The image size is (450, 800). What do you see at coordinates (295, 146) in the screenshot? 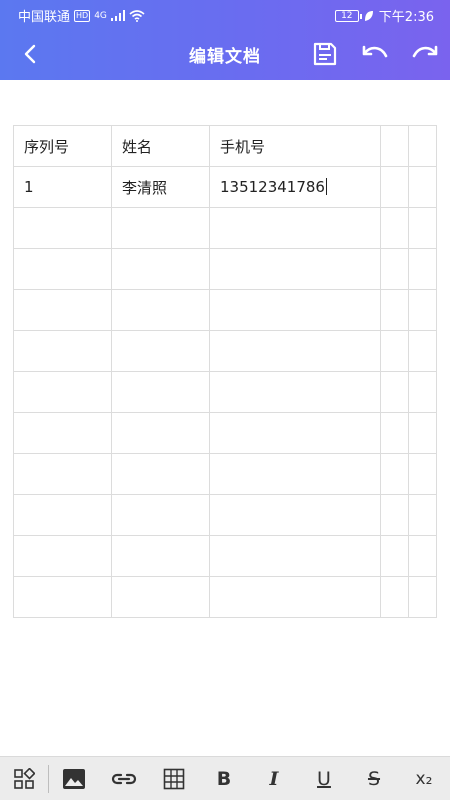
I see `table-header-cell: 手机号` at bounding box center [295, 146].